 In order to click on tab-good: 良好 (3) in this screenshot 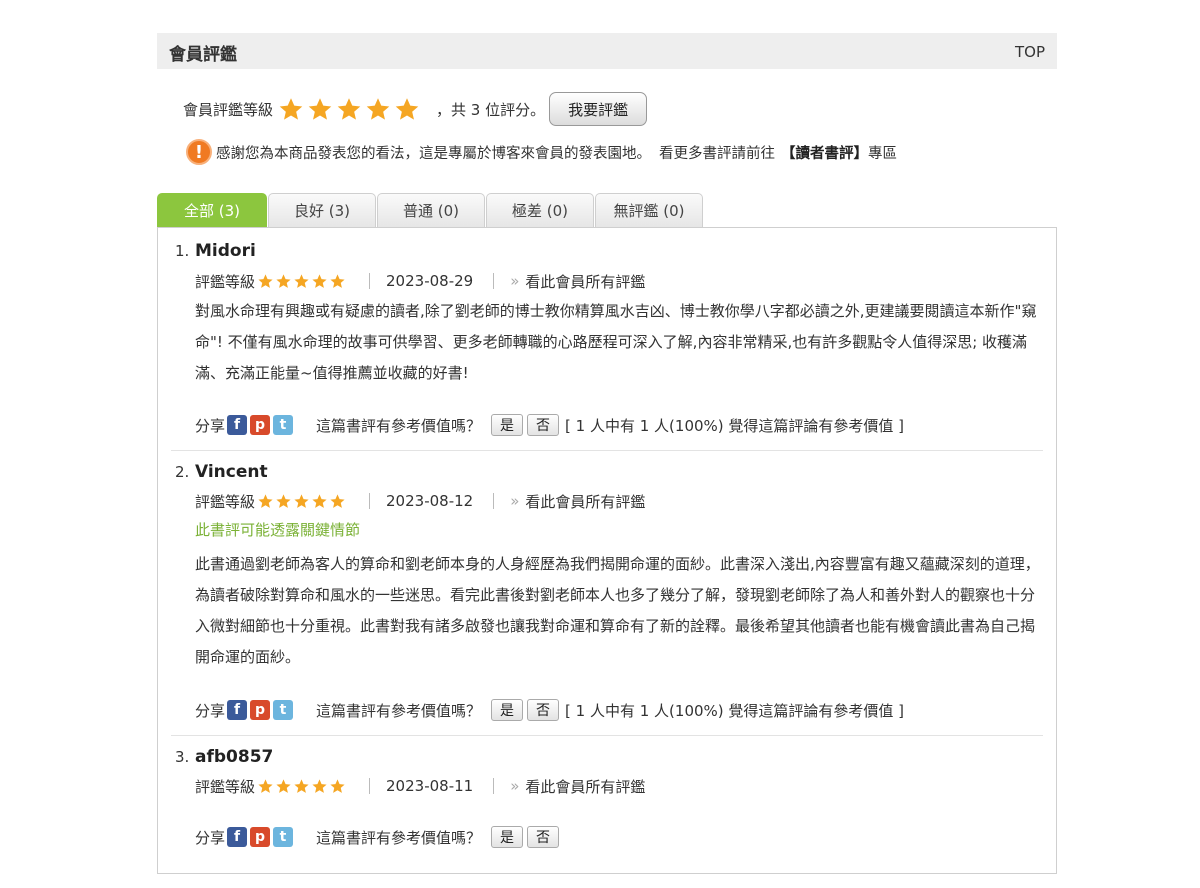, I will do `click(322, 210)`.